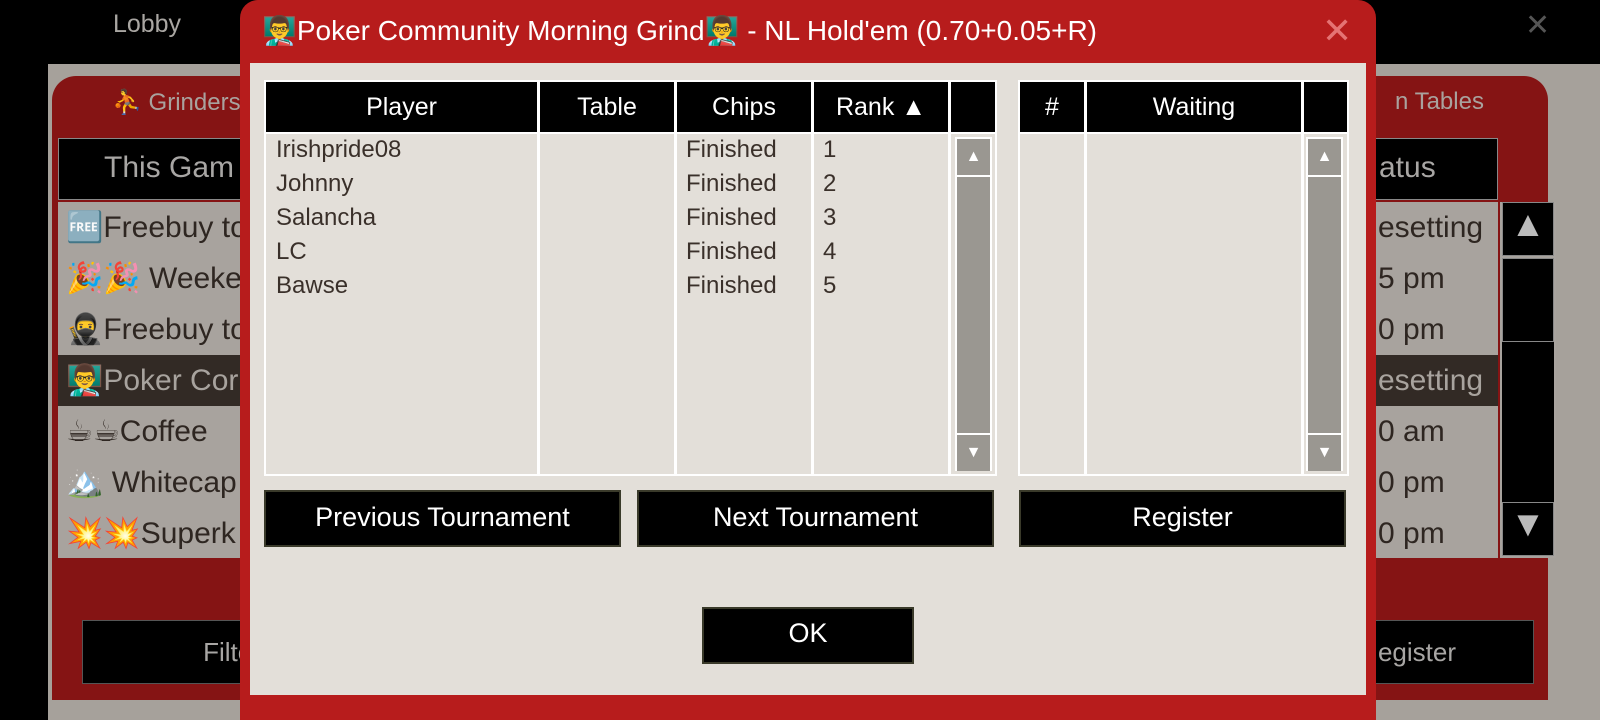  Describe the element at coordinates (147, 19) in the screenshot. I see `tab-lobby: Lobby` at that location.